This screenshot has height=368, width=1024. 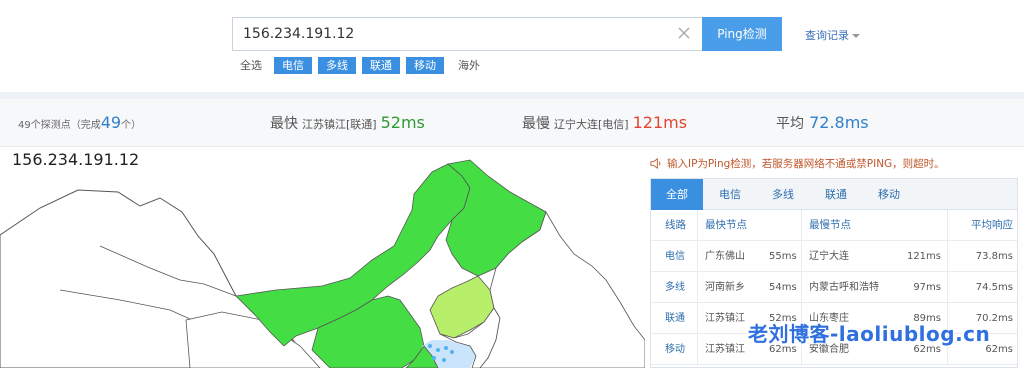 What do you see at coordinates (337, 65) in the screenshot?
I see `filter-multiline: 多线` at bounding box center [337, 65].